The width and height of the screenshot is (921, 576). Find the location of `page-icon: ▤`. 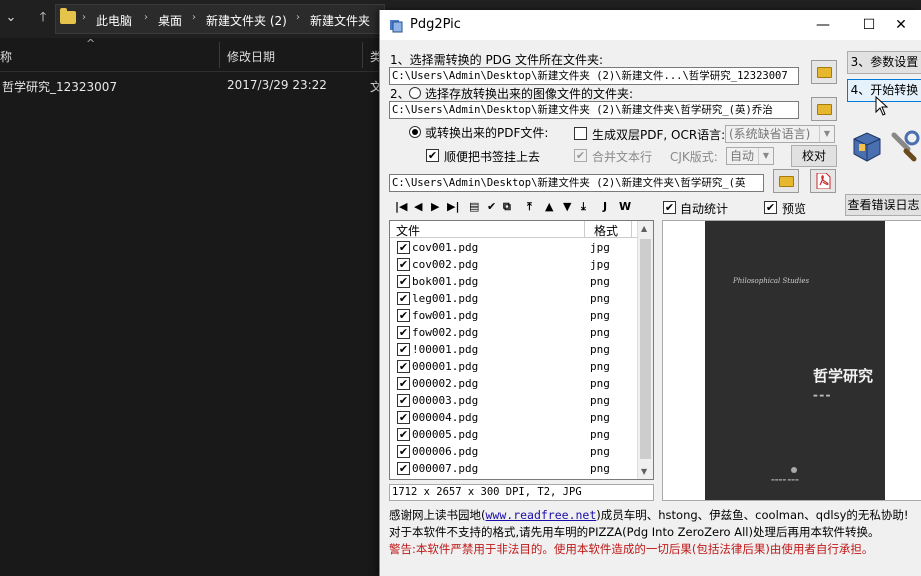

page-icon: ▤ is located at coordinates (474, 206).